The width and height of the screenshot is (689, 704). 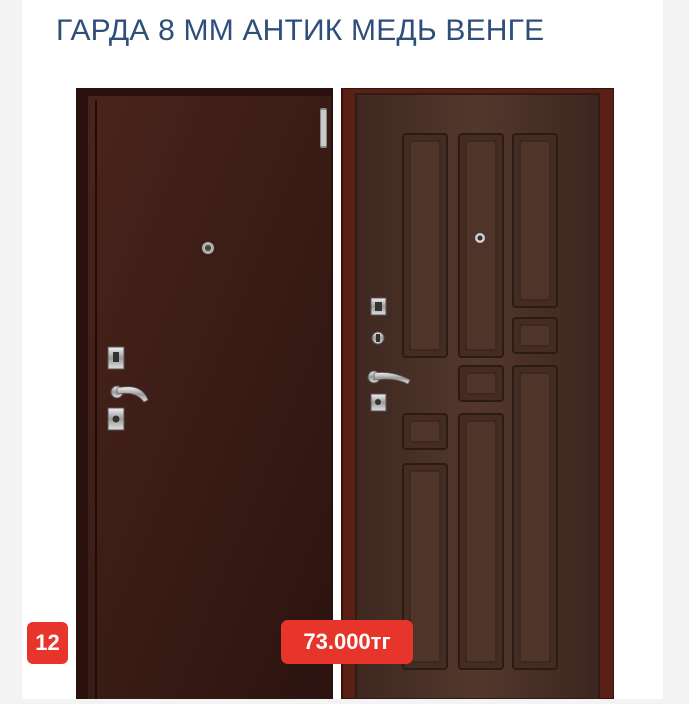 What do you see at coordinates (47, 643) in the screenshot?
I see `image-count-badge: 12` at bounding box center [47, 643].